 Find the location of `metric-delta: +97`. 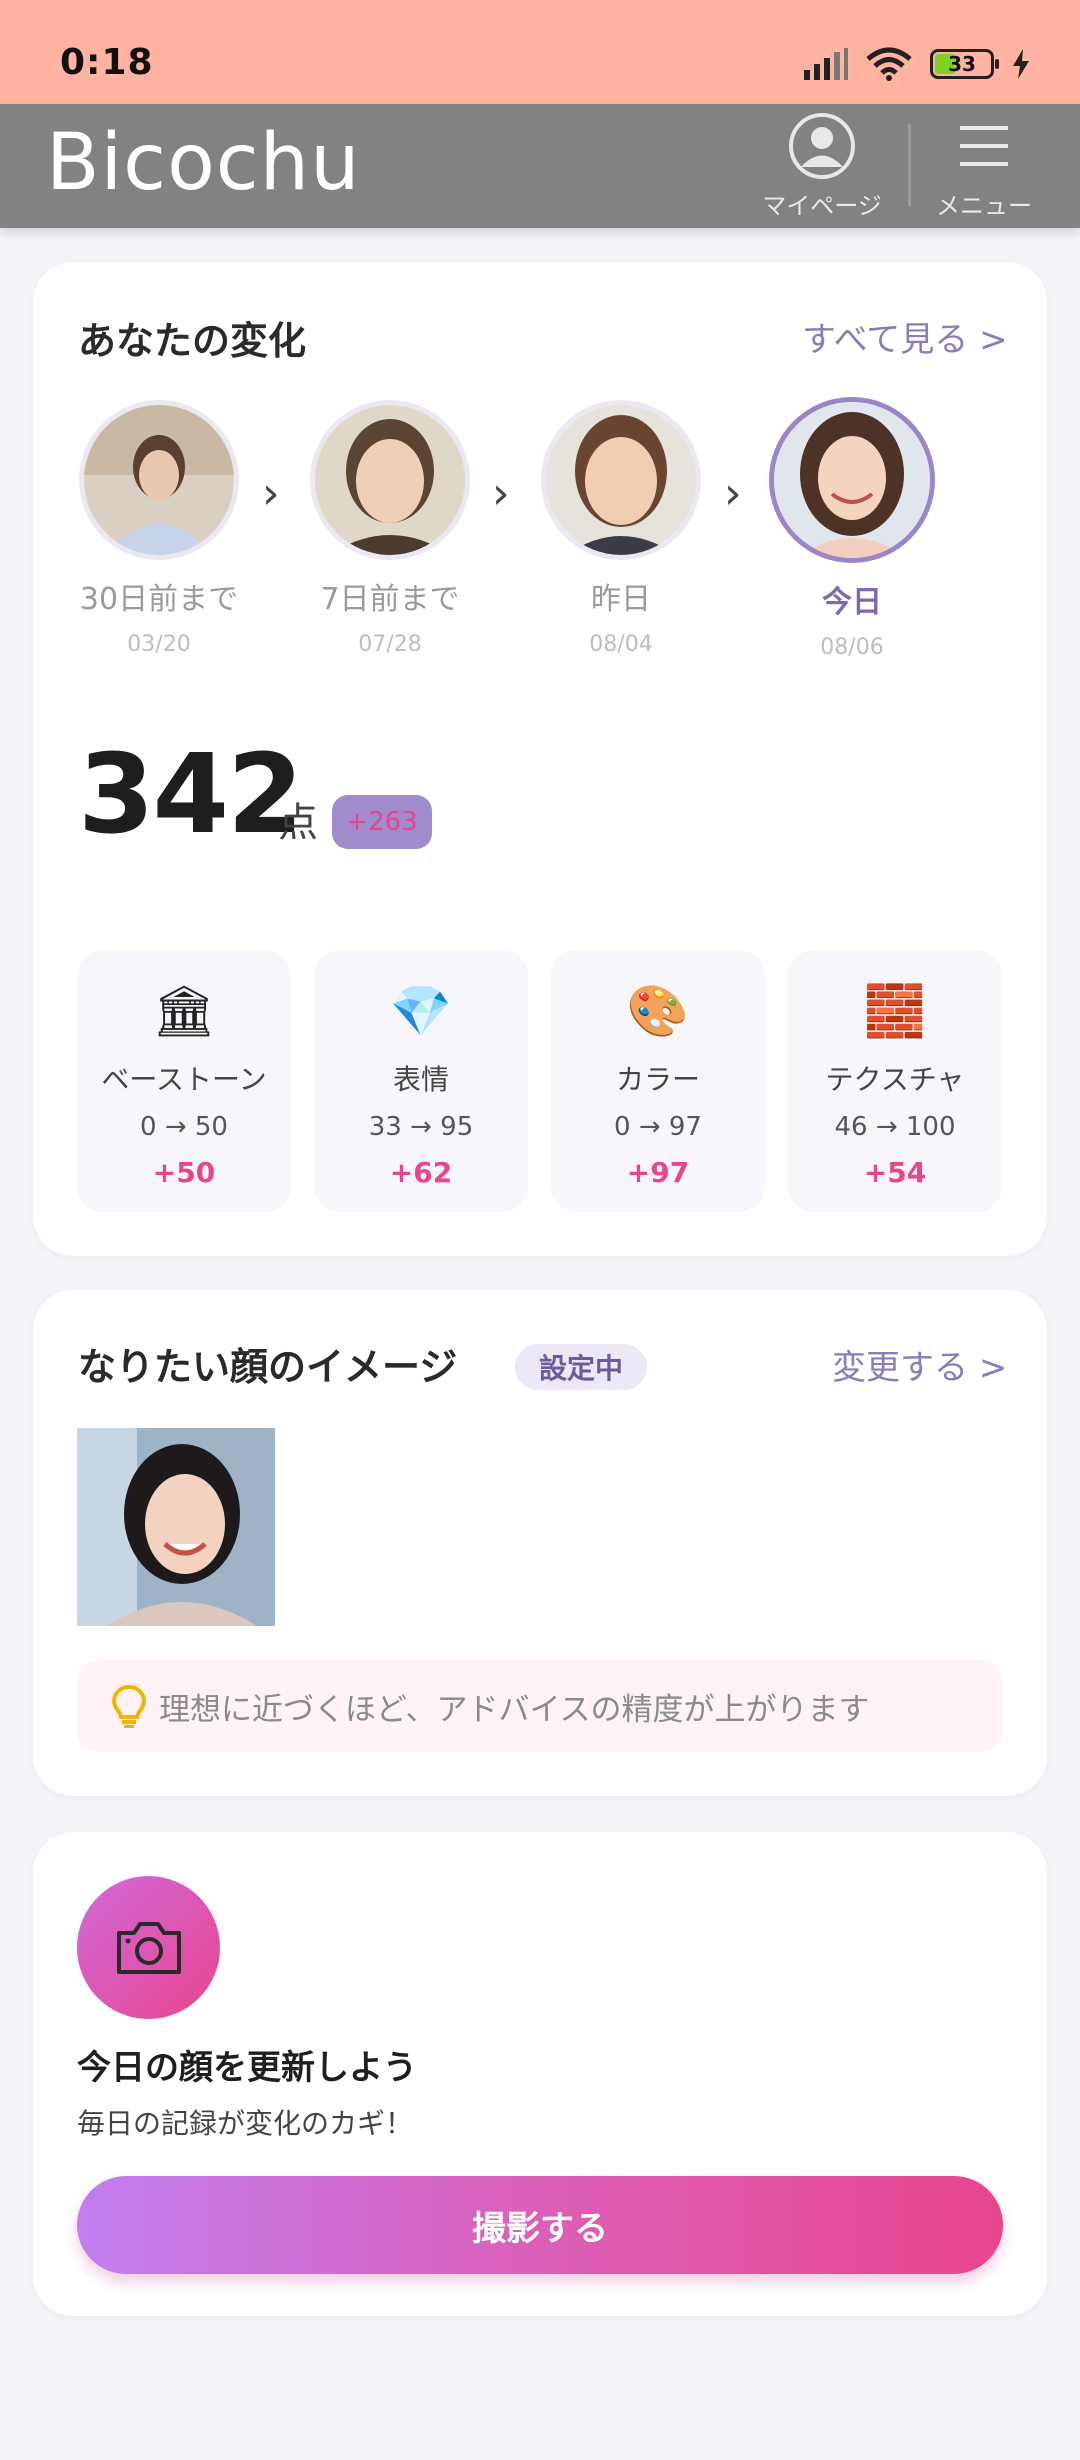

metric-delta: +97 is located at coordinates (658, 1172).